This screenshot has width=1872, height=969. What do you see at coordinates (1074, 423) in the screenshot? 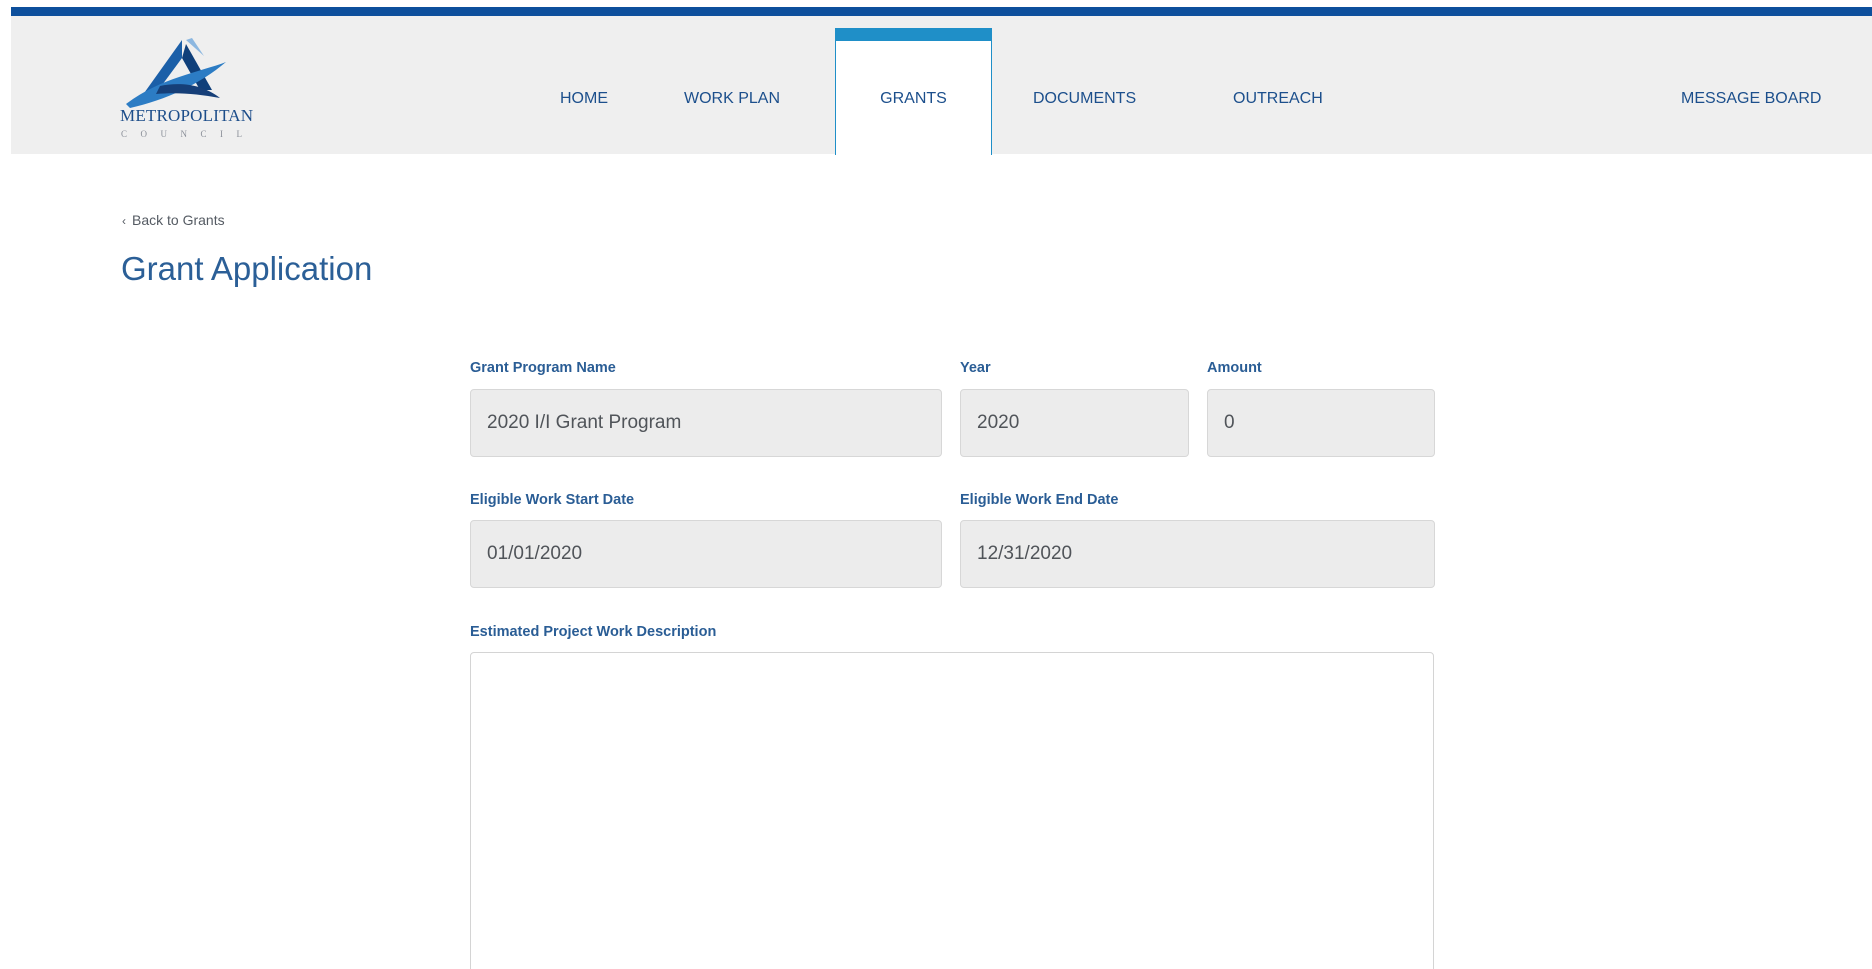
I see `year-field: 2020` at bounding box center [1074, 423].